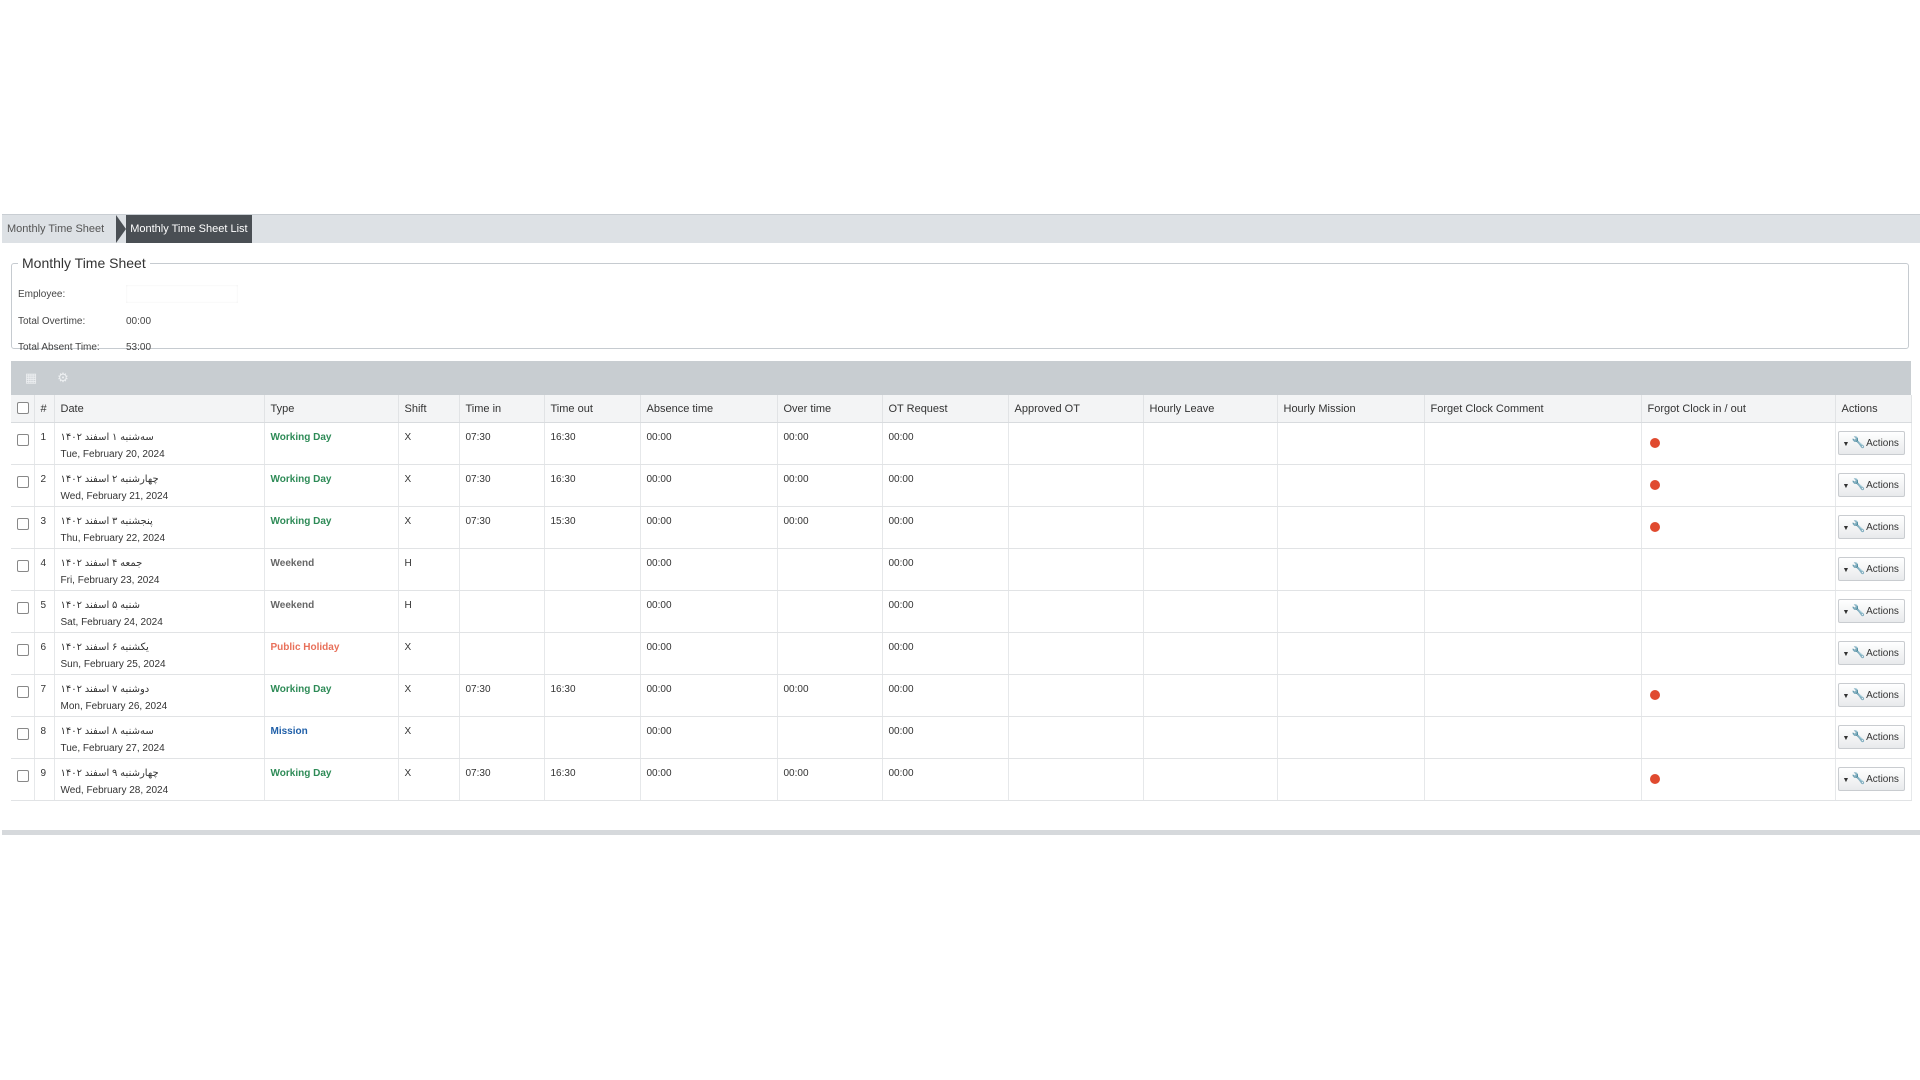  What do you see at coordinates (1210, 779) in the screenshot?
I see `hourly-leave-cell` at bounding box center [1210, 779].